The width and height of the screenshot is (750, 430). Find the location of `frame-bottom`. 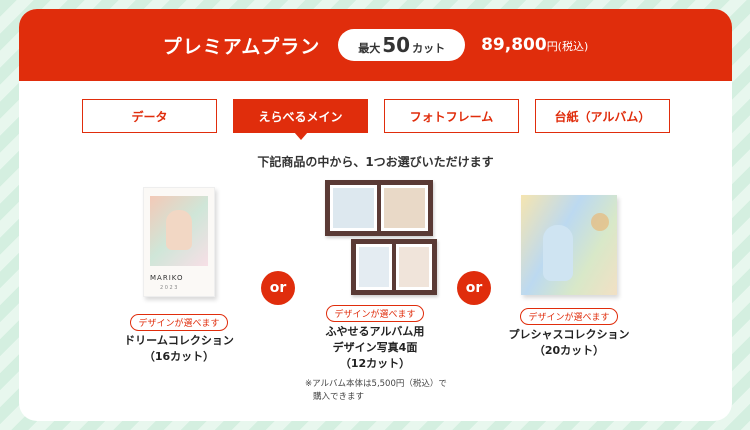

frame-bottom is located at coordinates (394, 267).